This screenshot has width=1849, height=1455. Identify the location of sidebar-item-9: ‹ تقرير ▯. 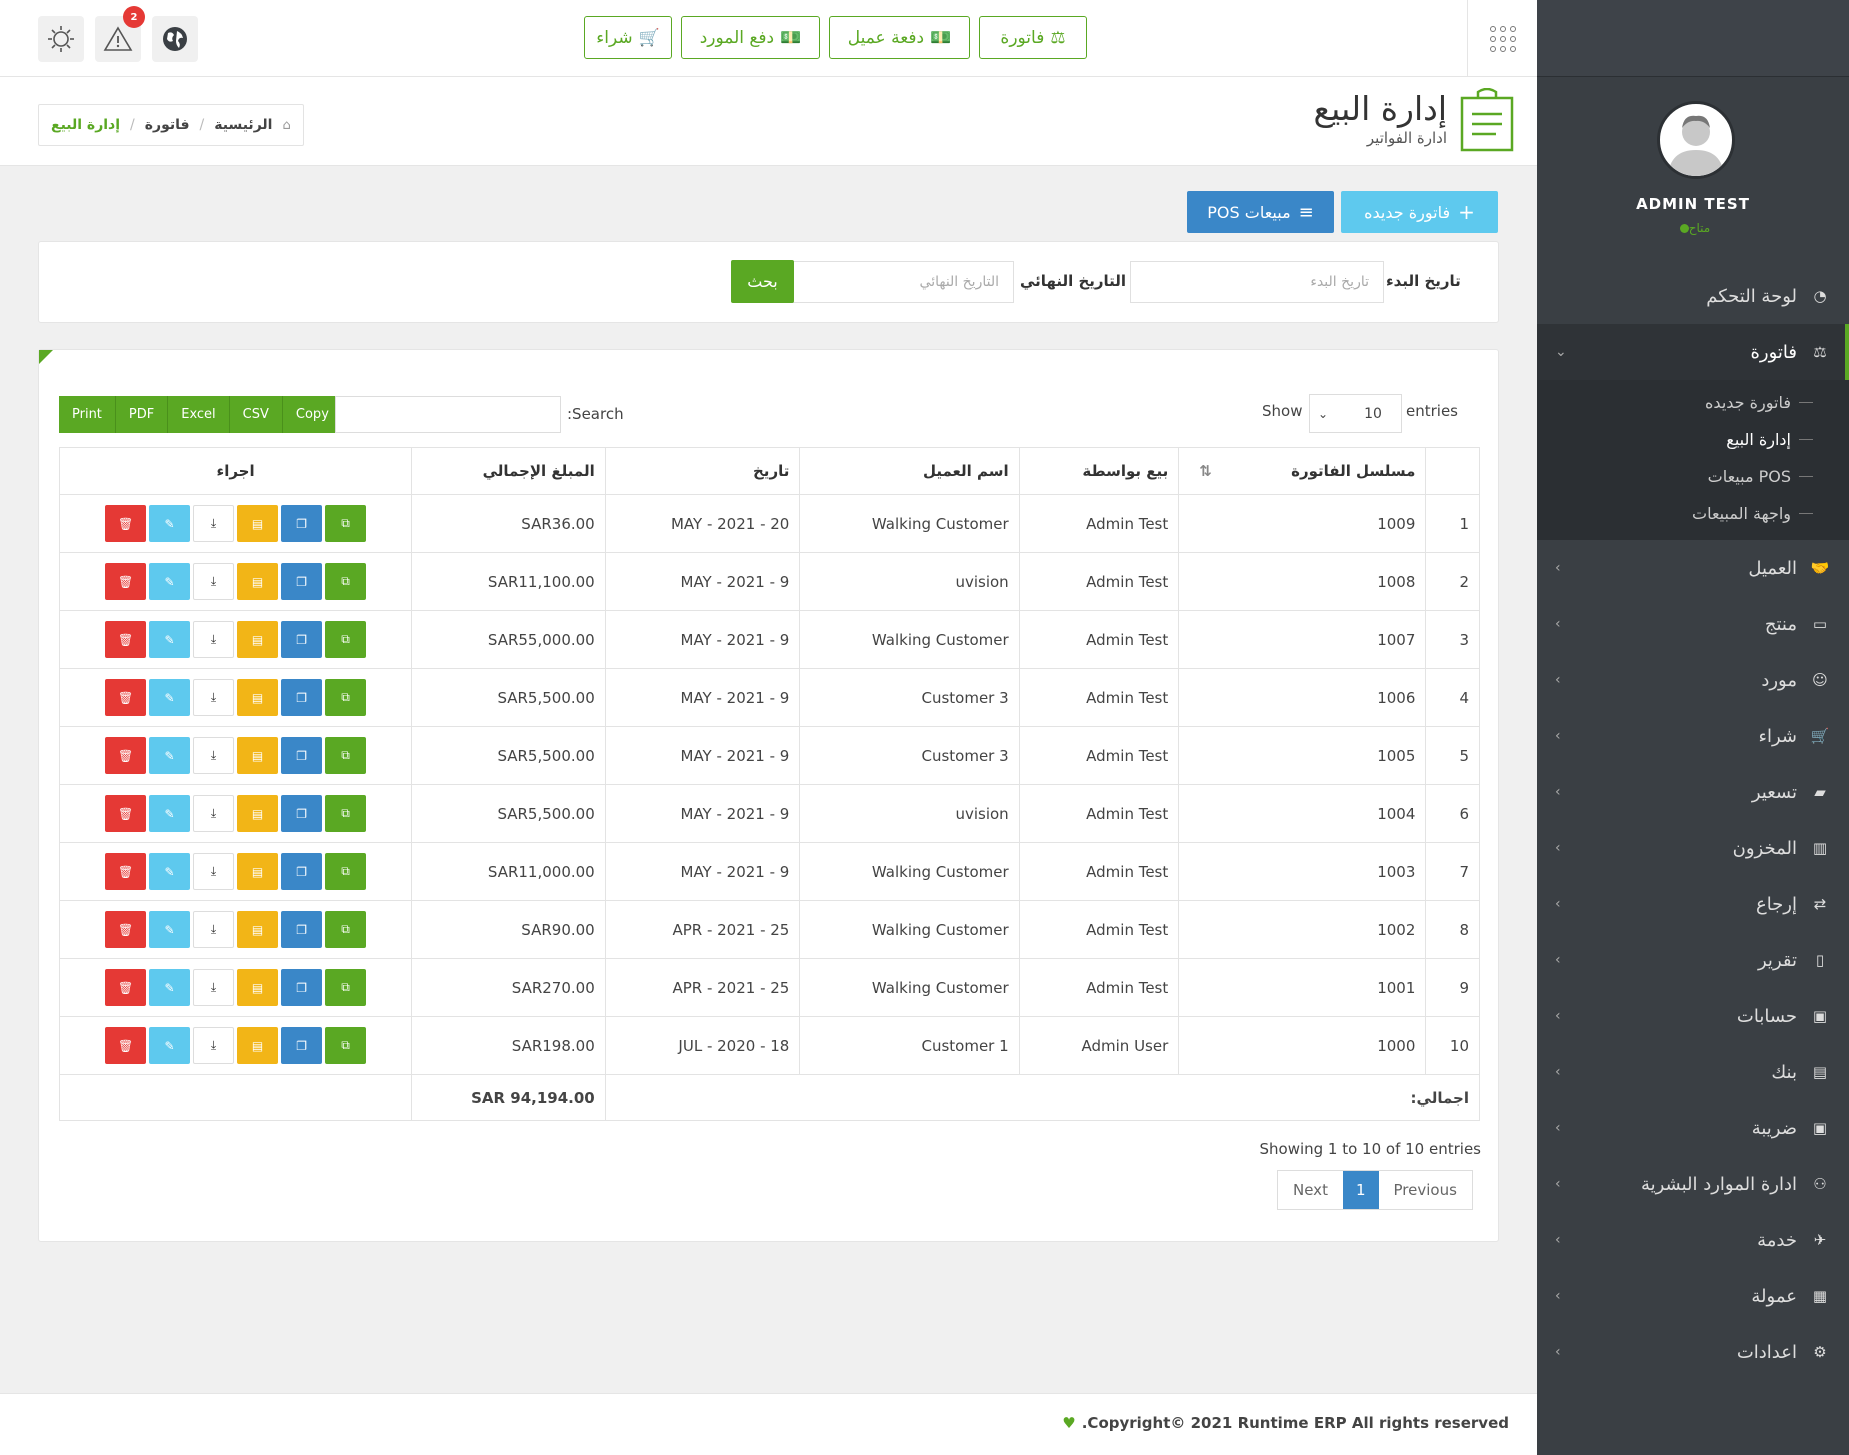
(1693, 960).